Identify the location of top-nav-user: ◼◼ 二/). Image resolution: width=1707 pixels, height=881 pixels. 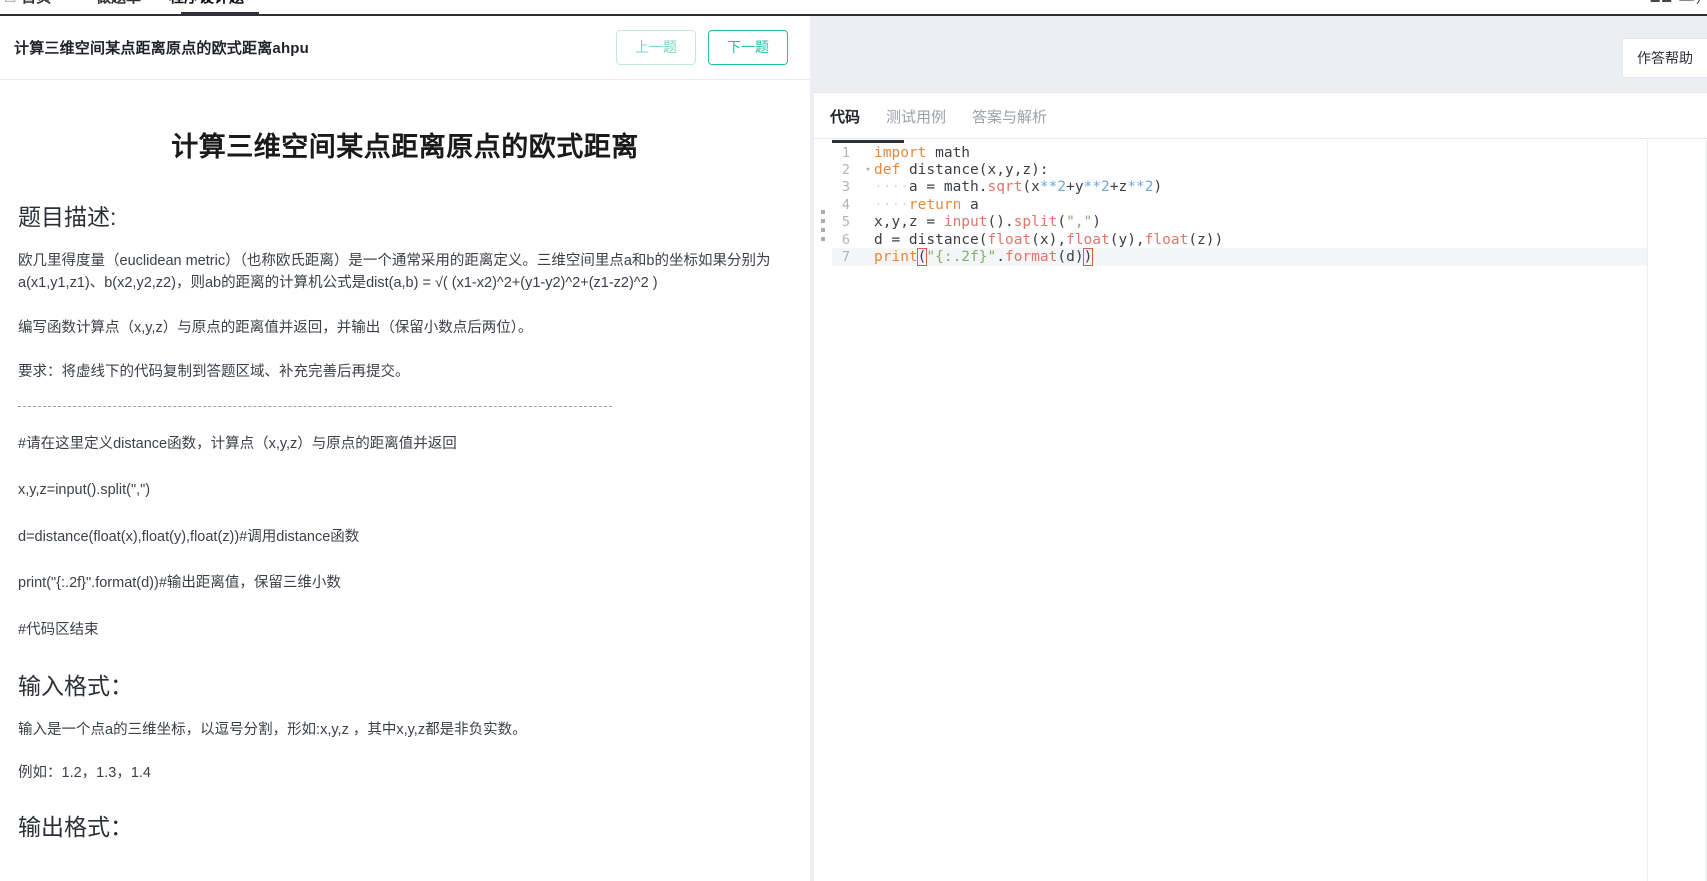
(1675, 7).